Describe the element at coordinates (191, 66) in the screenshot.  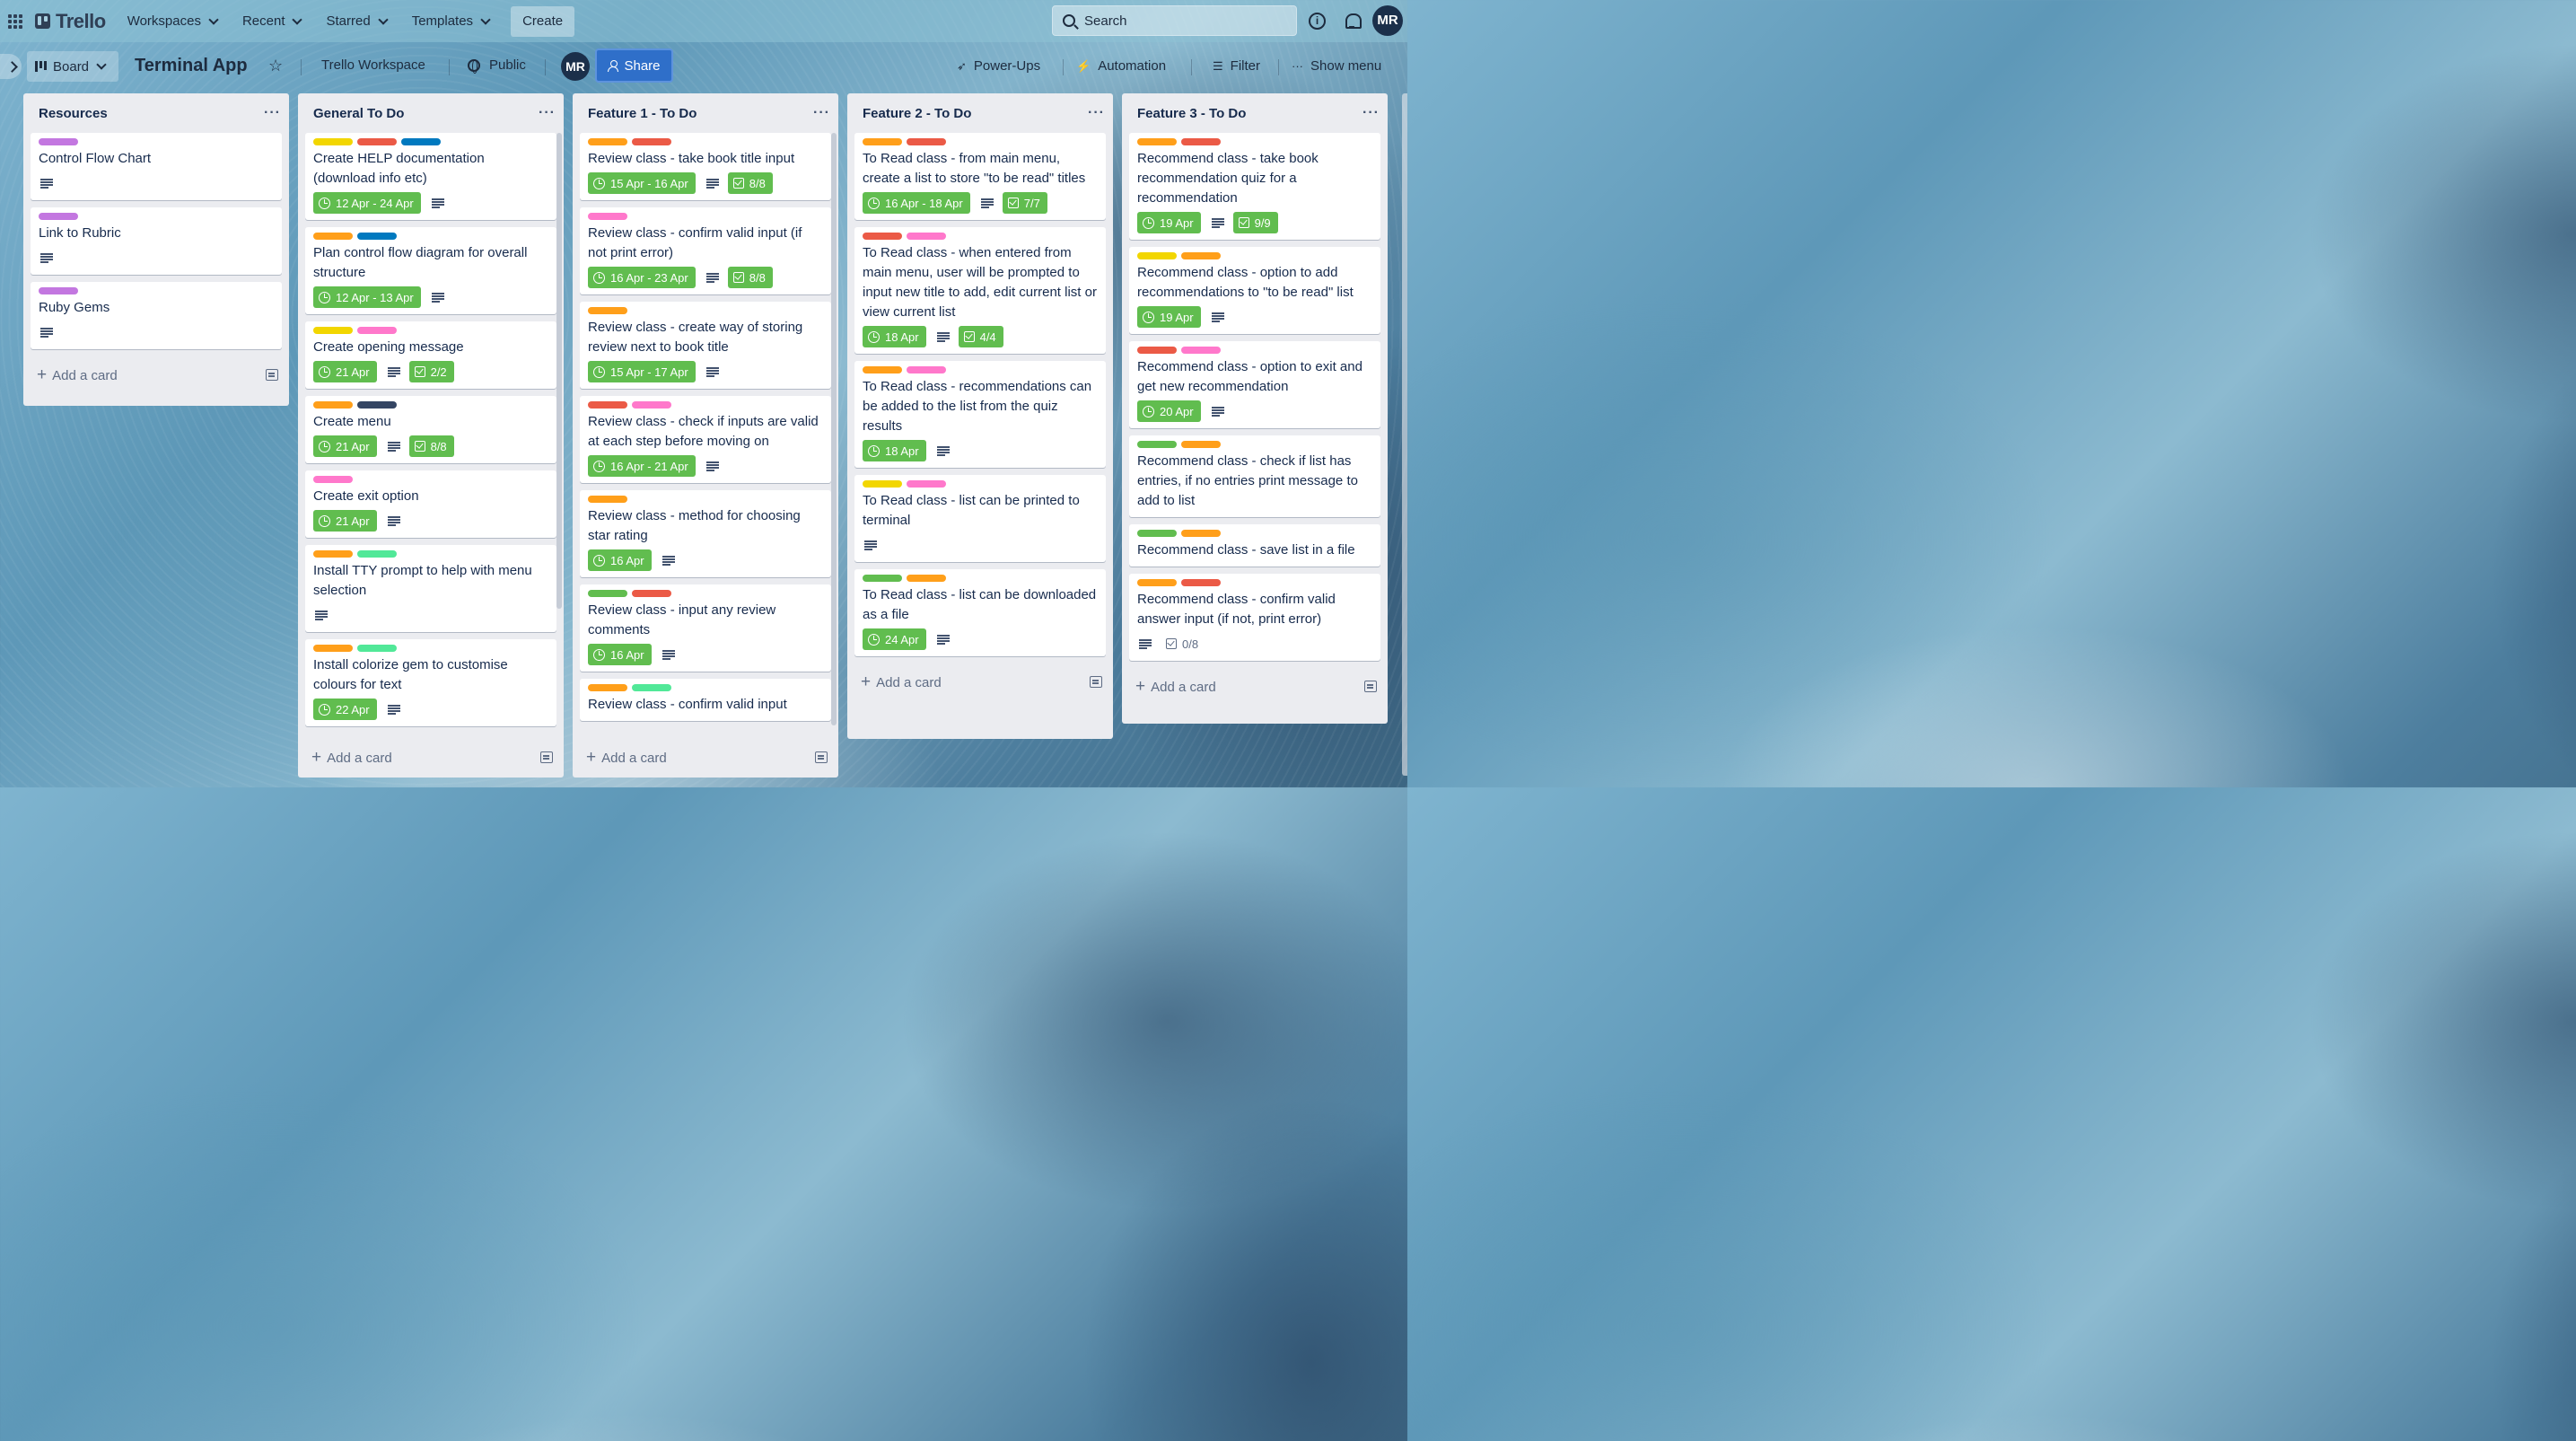
I see `board-title: Terminal App` at that location.